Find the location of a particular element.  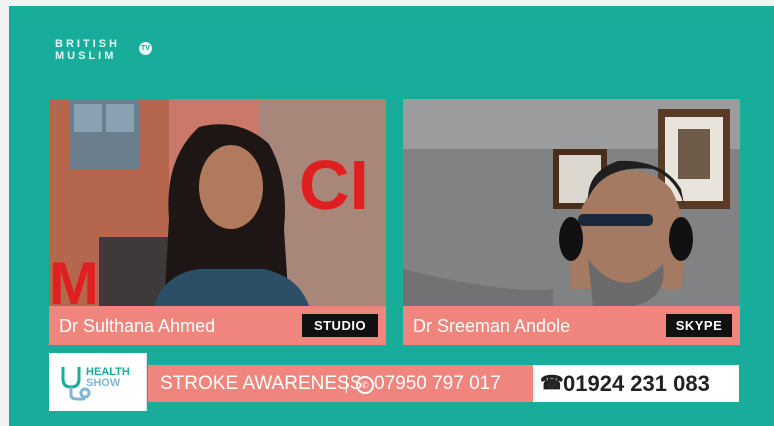

channel-logo: BRITISH MUSLIM TV is located at coordinates (103, 50).